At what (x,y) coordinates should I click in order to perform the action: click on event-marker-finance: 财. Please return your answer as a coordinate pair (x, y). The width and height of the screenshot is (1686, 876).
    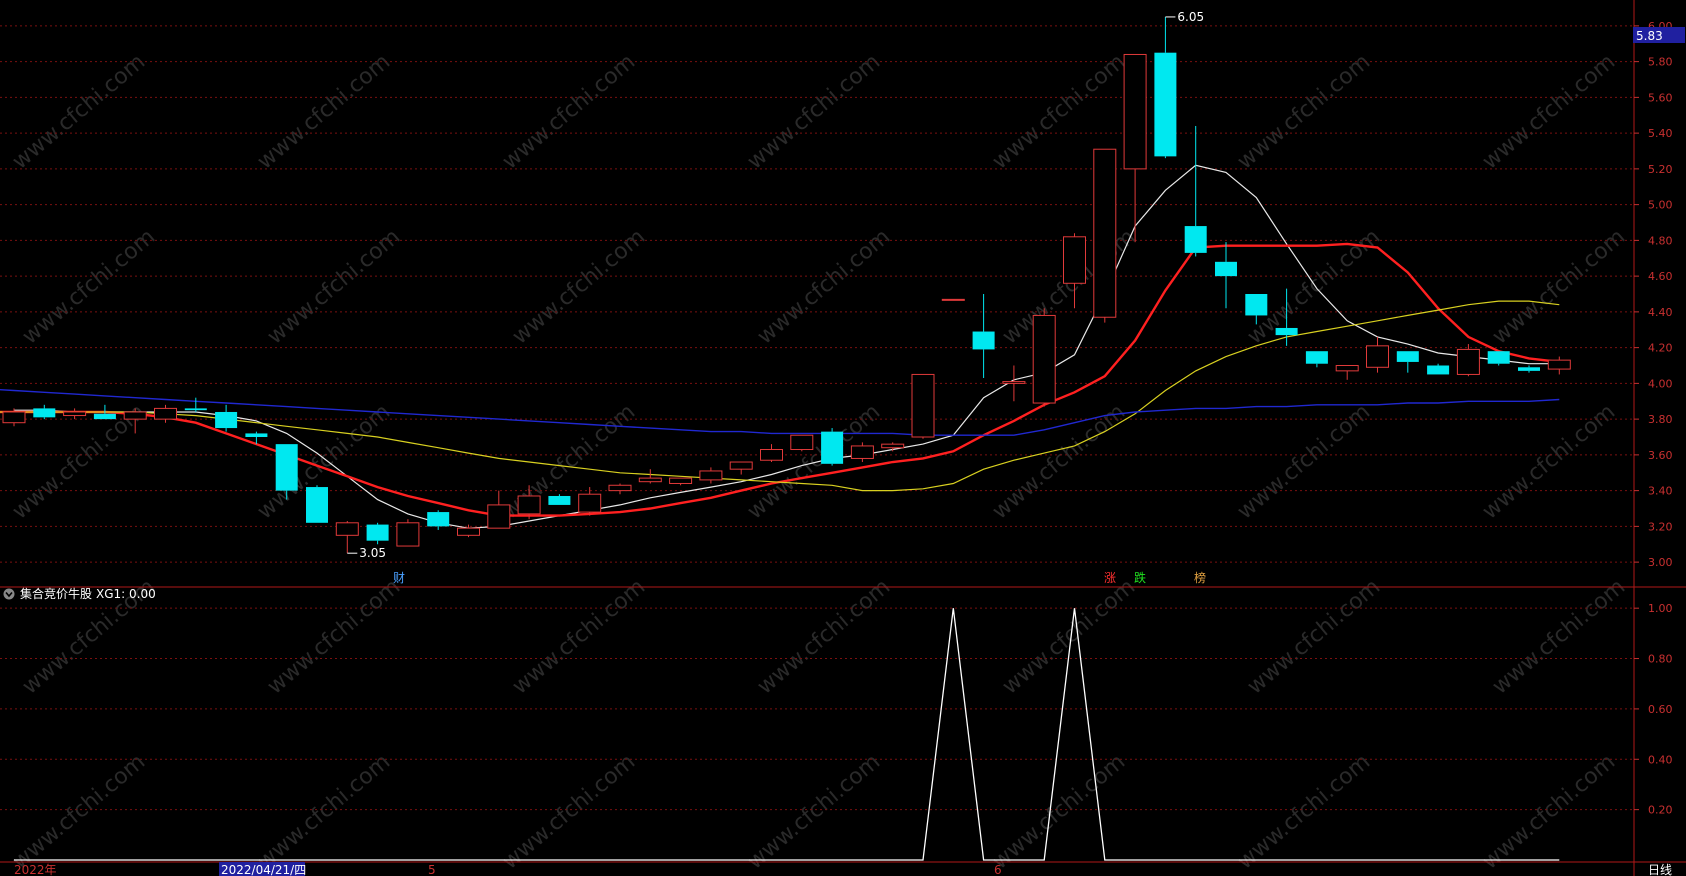
    Looking at the image, I should click on (399, 578).